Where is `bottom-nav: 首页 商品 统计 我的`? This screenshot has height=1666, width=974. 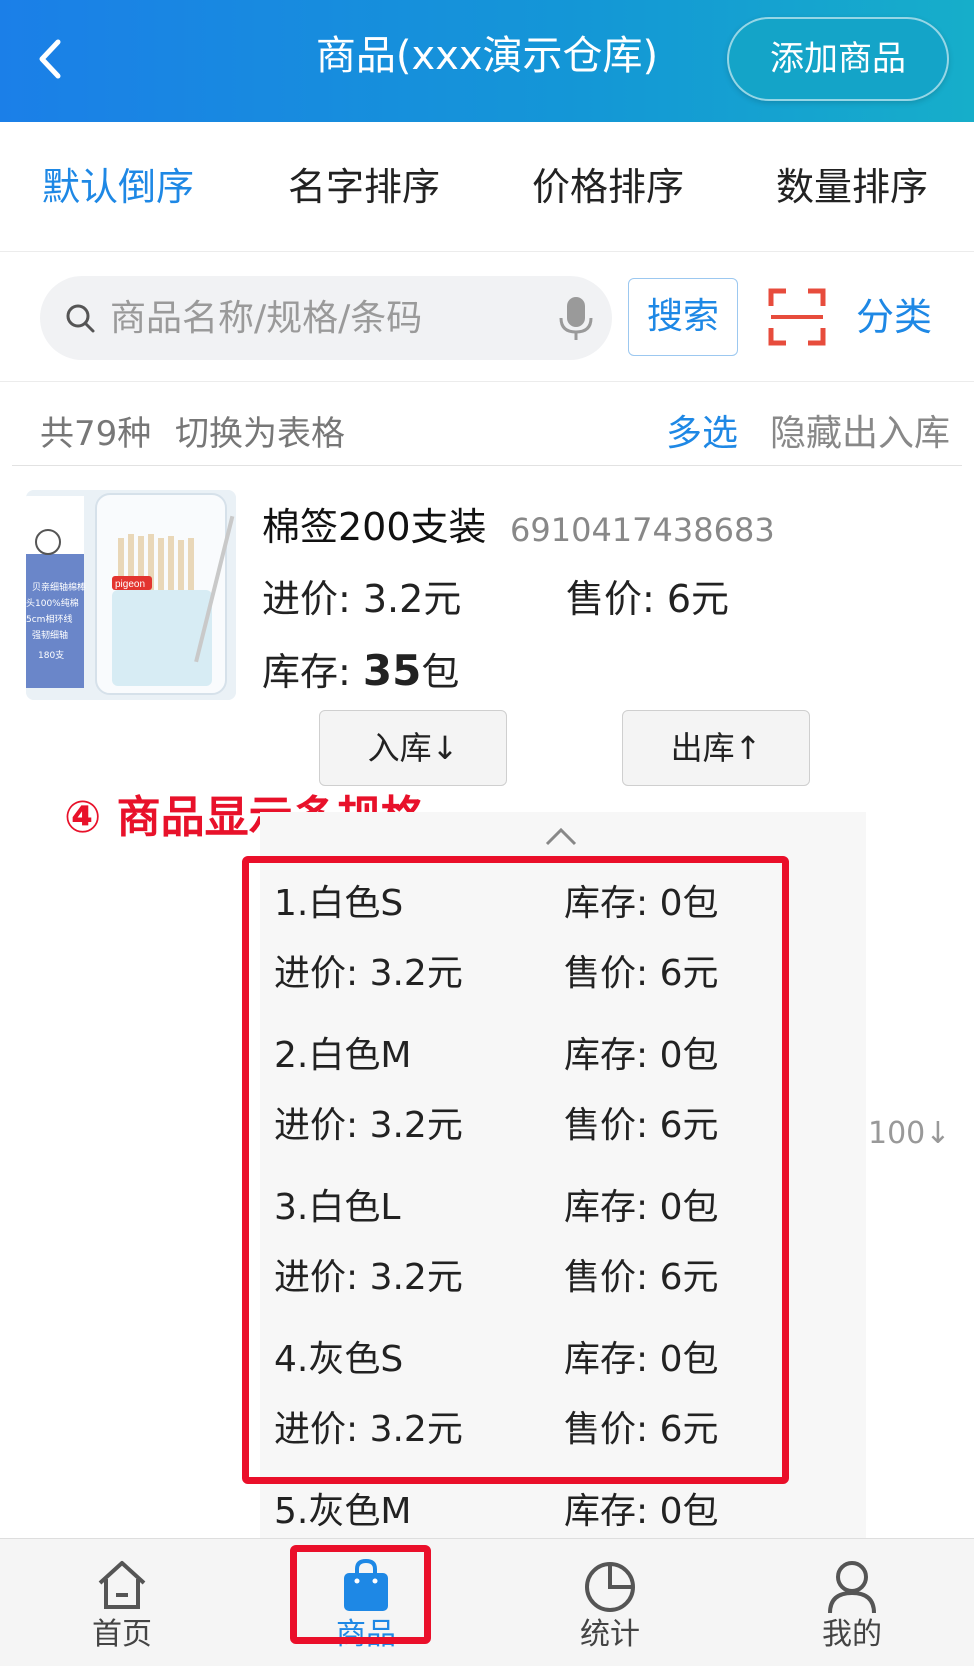 bottom-nav: 首页 商品 统计 我的 is located at coordinates (487, 1602).